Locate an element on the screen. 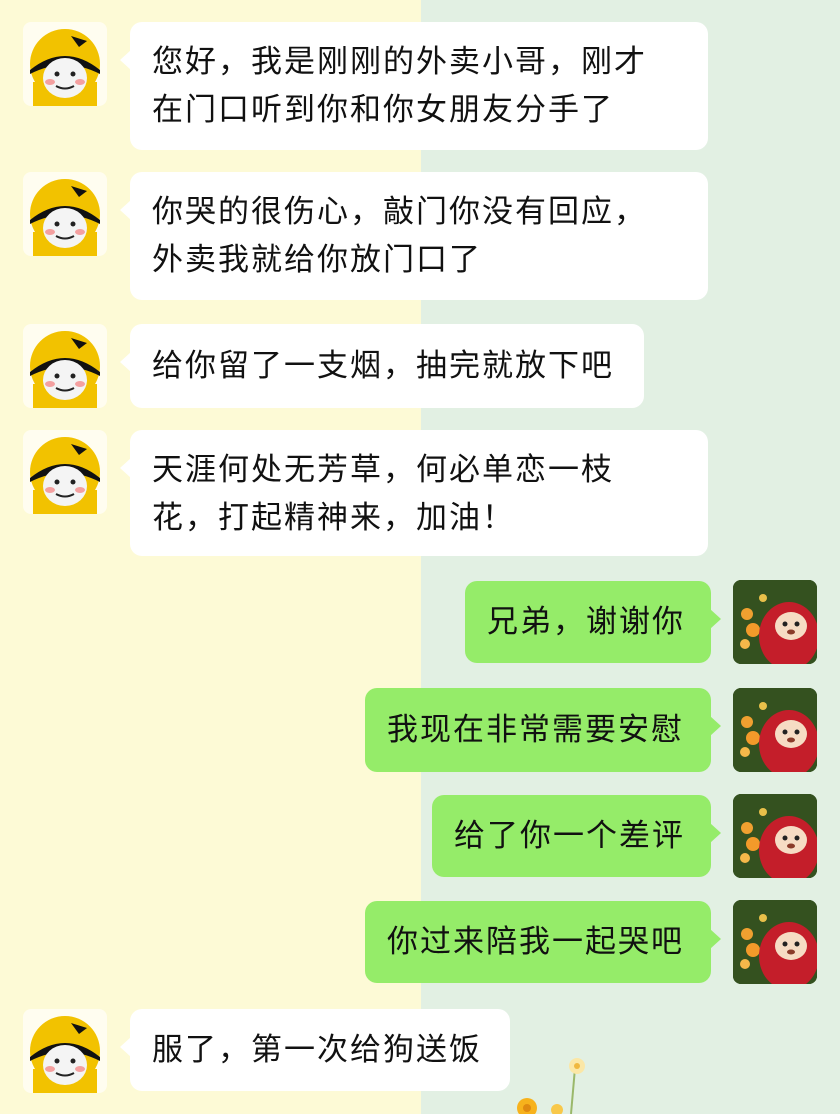 The width and height of the screenshot is (840, 1114). message-bubble-outgoing: 我现在非常需要安慰 is located at coordinates (543, 730).